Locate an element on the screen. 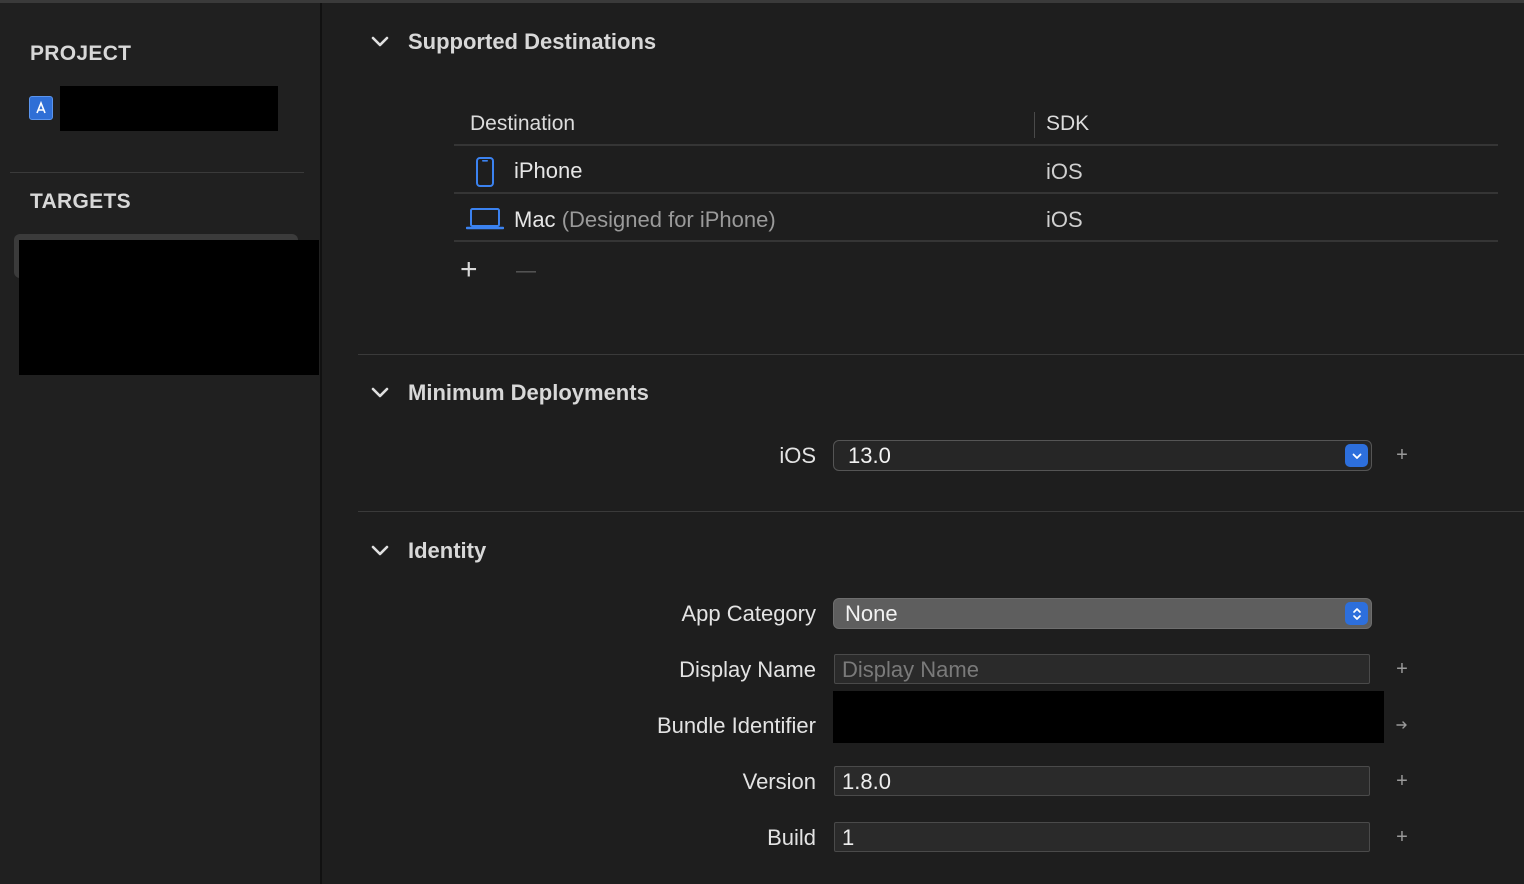 The height and width of the screenshot is (884, 1524). build-label: Build is located at coordinates (791, 837).